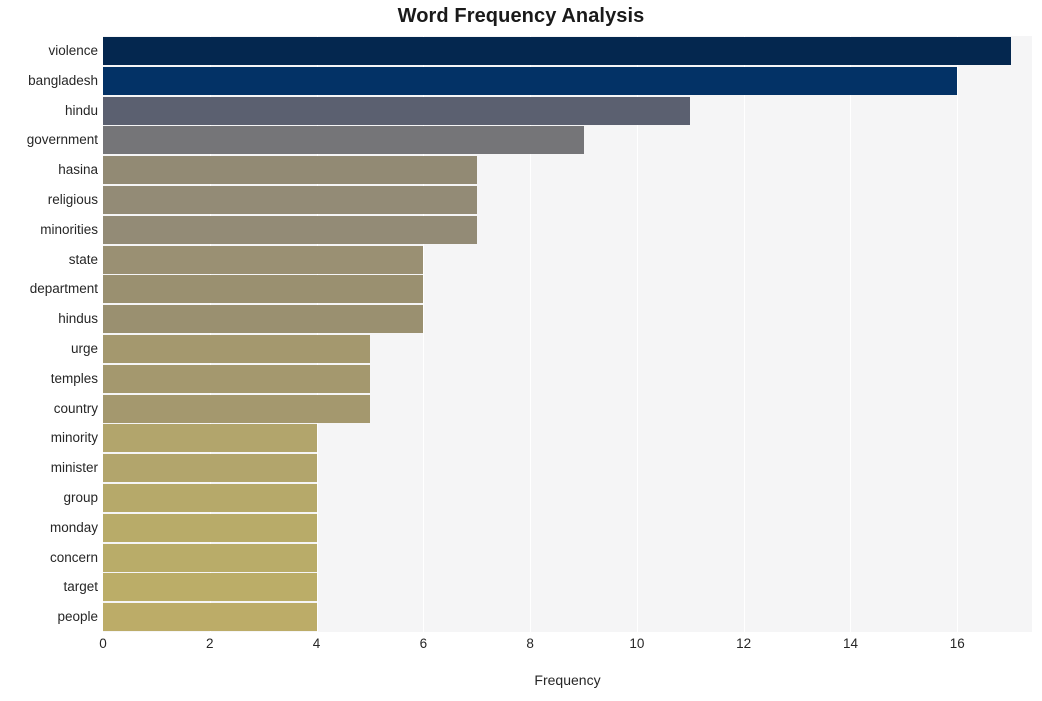  Describe the element at coordinates (103, 643) in the screenshot. I see `x-axis-tick-label: 0` at that location.